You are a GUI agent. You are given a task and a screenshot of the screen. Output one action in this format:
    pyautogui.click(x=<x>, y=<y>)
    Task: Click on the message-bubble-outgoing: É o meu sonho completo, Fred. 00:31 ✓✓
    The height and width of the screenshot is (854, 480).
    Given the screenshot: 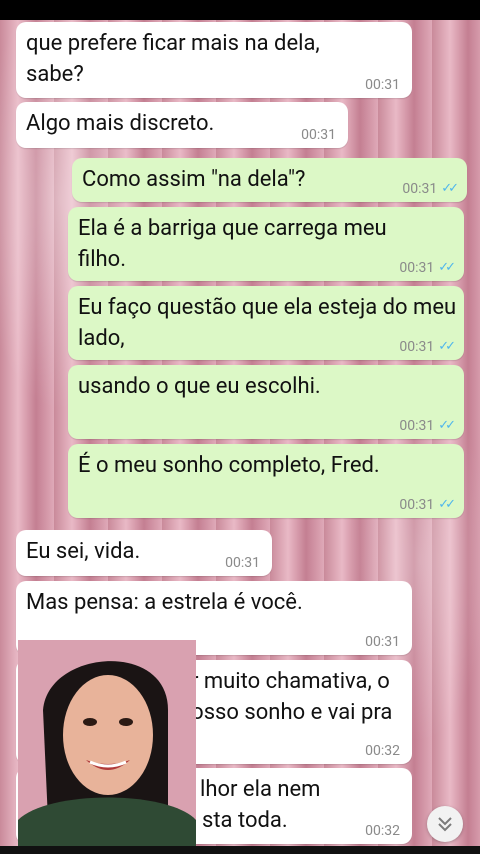 What is the action you would take?
    pyautogui.click(x=266, y=481)
    